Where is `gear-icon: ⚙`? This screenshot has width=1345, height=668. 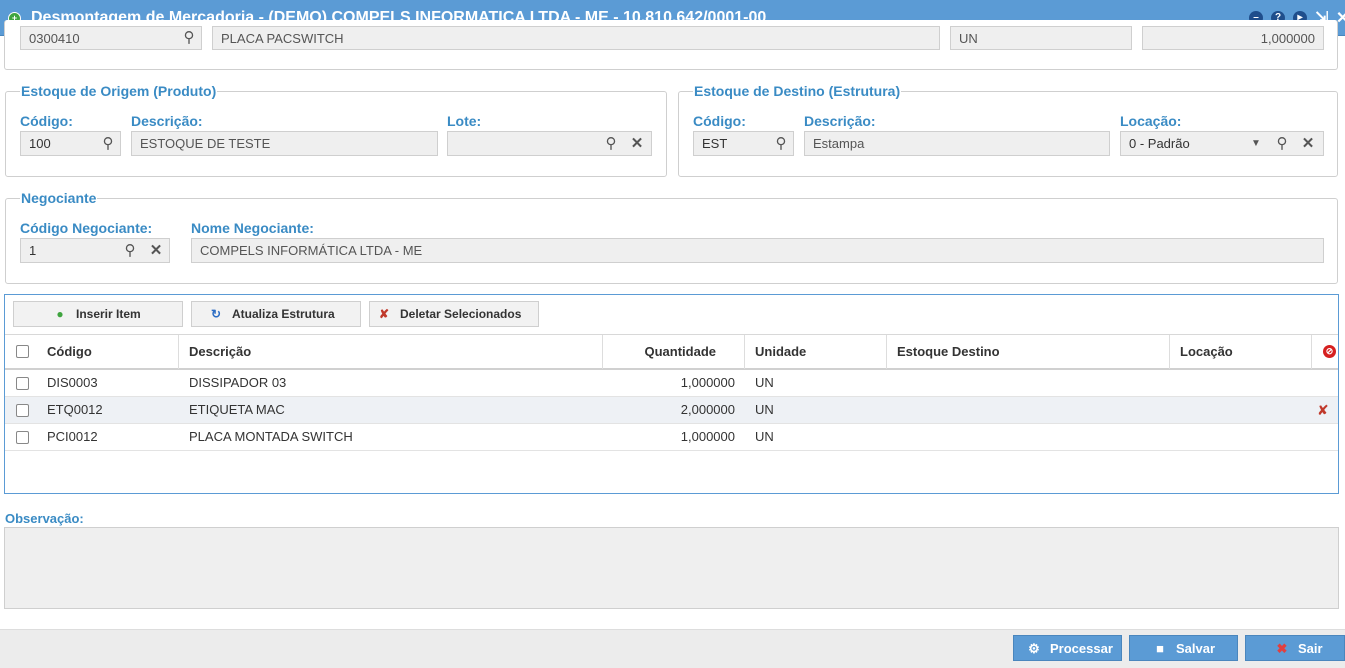 gear-icon: ⚙ is located at coordinates (1034, 648).